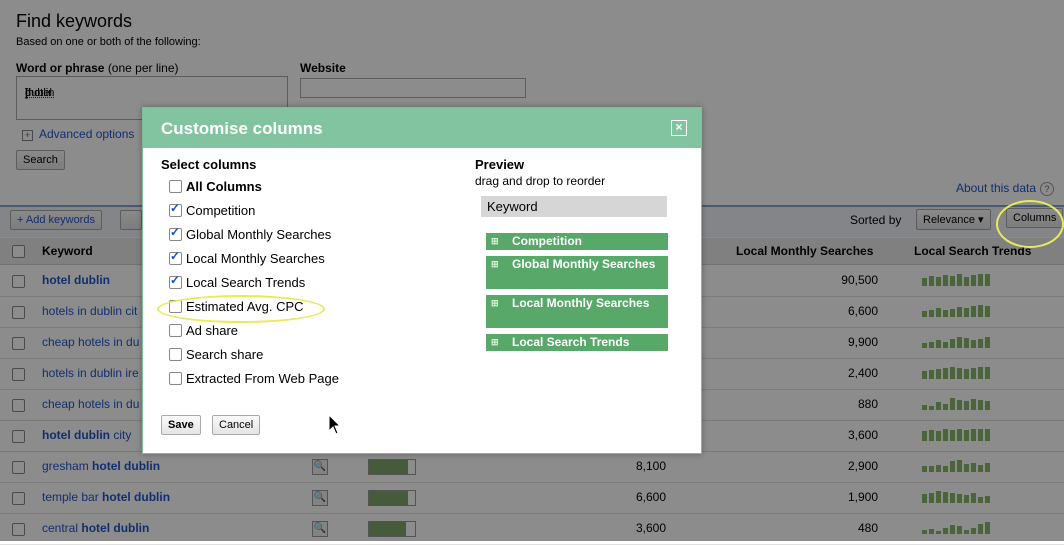 Image resolution: width=1064 pixels, height=545 pixels. I want to click on column-option: Local Monthly Searches, so click(247, 257).